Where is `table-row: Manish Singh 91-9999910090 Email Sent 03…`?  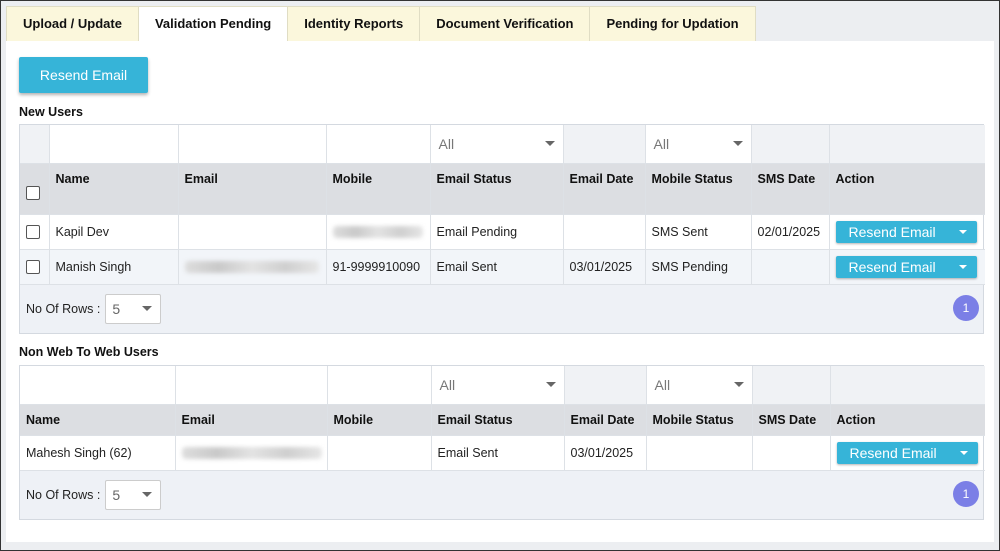
table-row: Manish Singh 91-9999910090 Email Sent 03… is located at coordinates (502, 267).